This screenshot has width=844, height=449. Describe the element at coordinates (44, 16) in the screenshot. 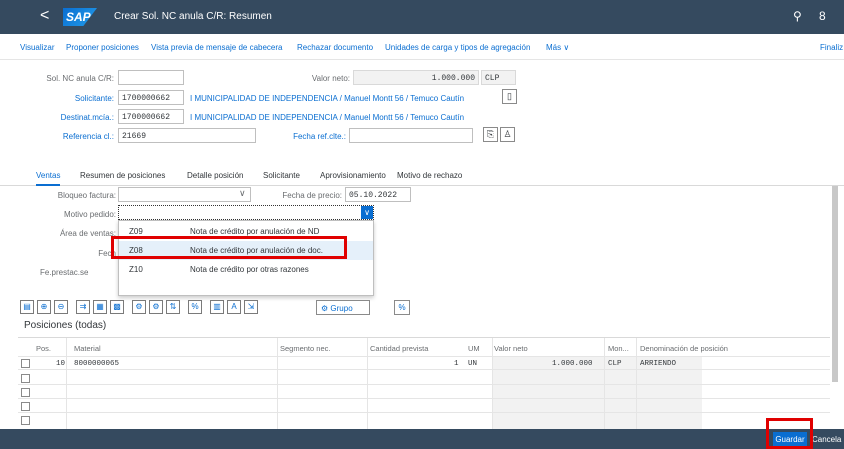

I see `back-icon: <` at that location.